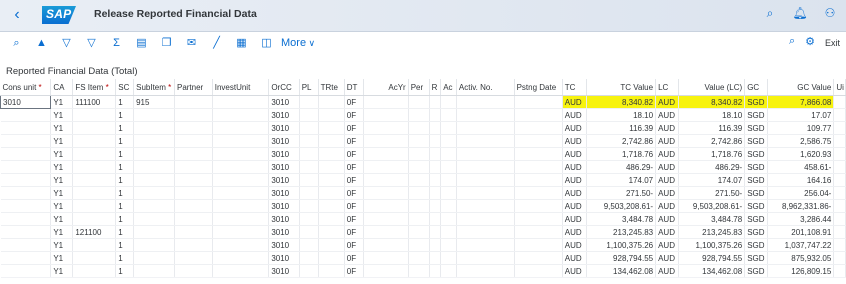 Image resolution: width=846 pixels, height=284 pixels. Describe the element at coordinates (423, 128) in the screenshot. I see `table-row: Y1 1 3010 0F AUD 116.39 AUD 116.39 SGD 109.77` at that location.